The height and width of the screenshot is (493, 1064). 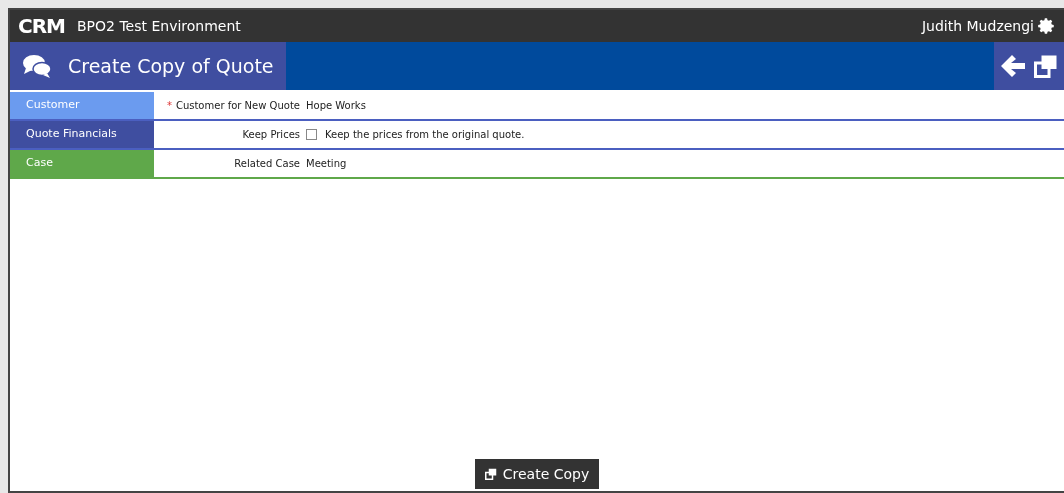 What do you see at coordinates (1013, 66) in the screenshot?
I see `back-arrow-icon` at bounding box center [1013, 66].